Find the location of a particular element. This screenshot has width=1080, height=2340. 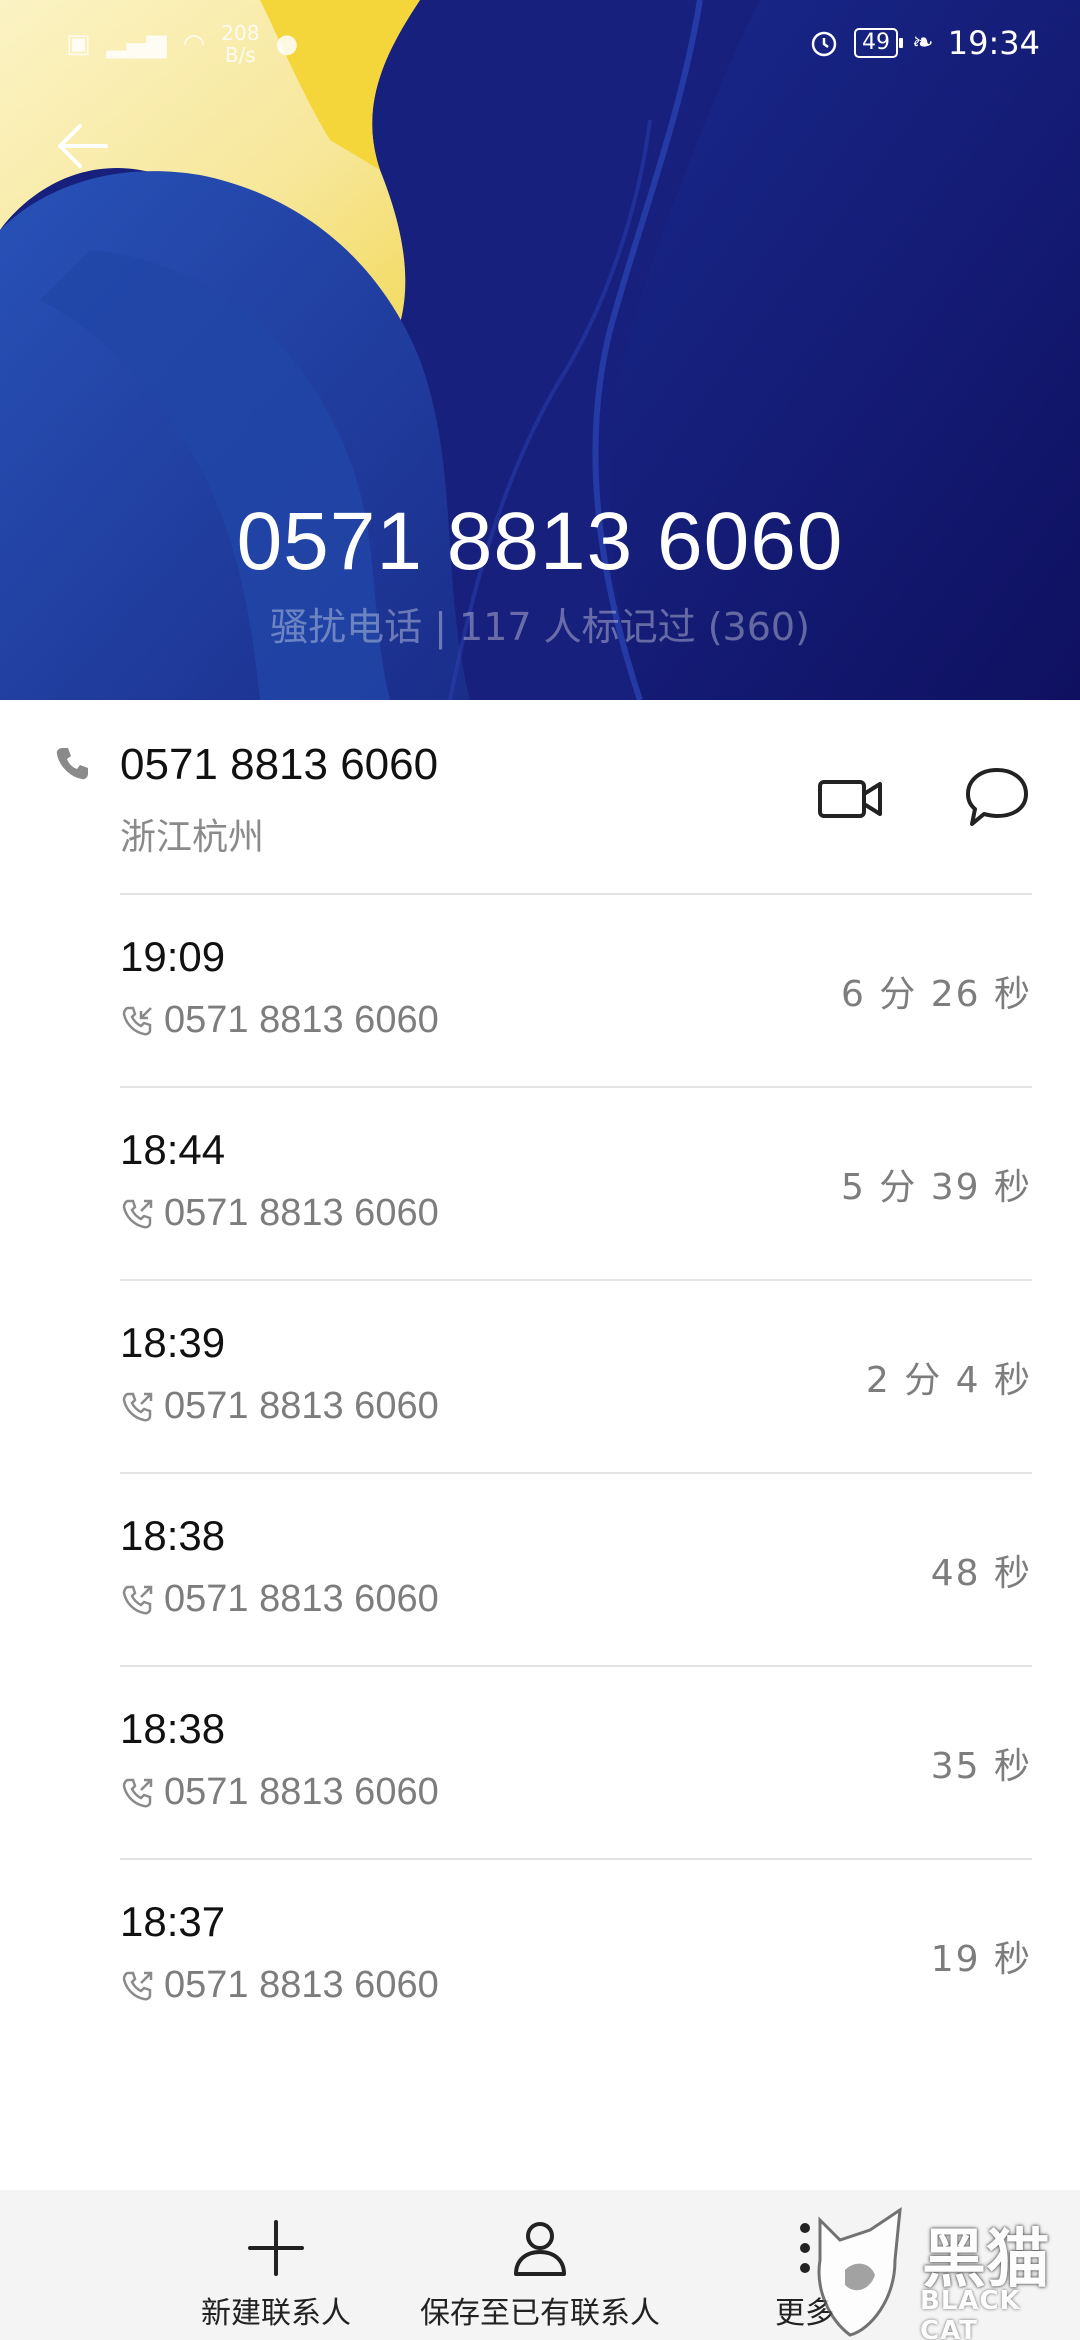

call-time: 18:44 is located at coordinates (173, 1149).